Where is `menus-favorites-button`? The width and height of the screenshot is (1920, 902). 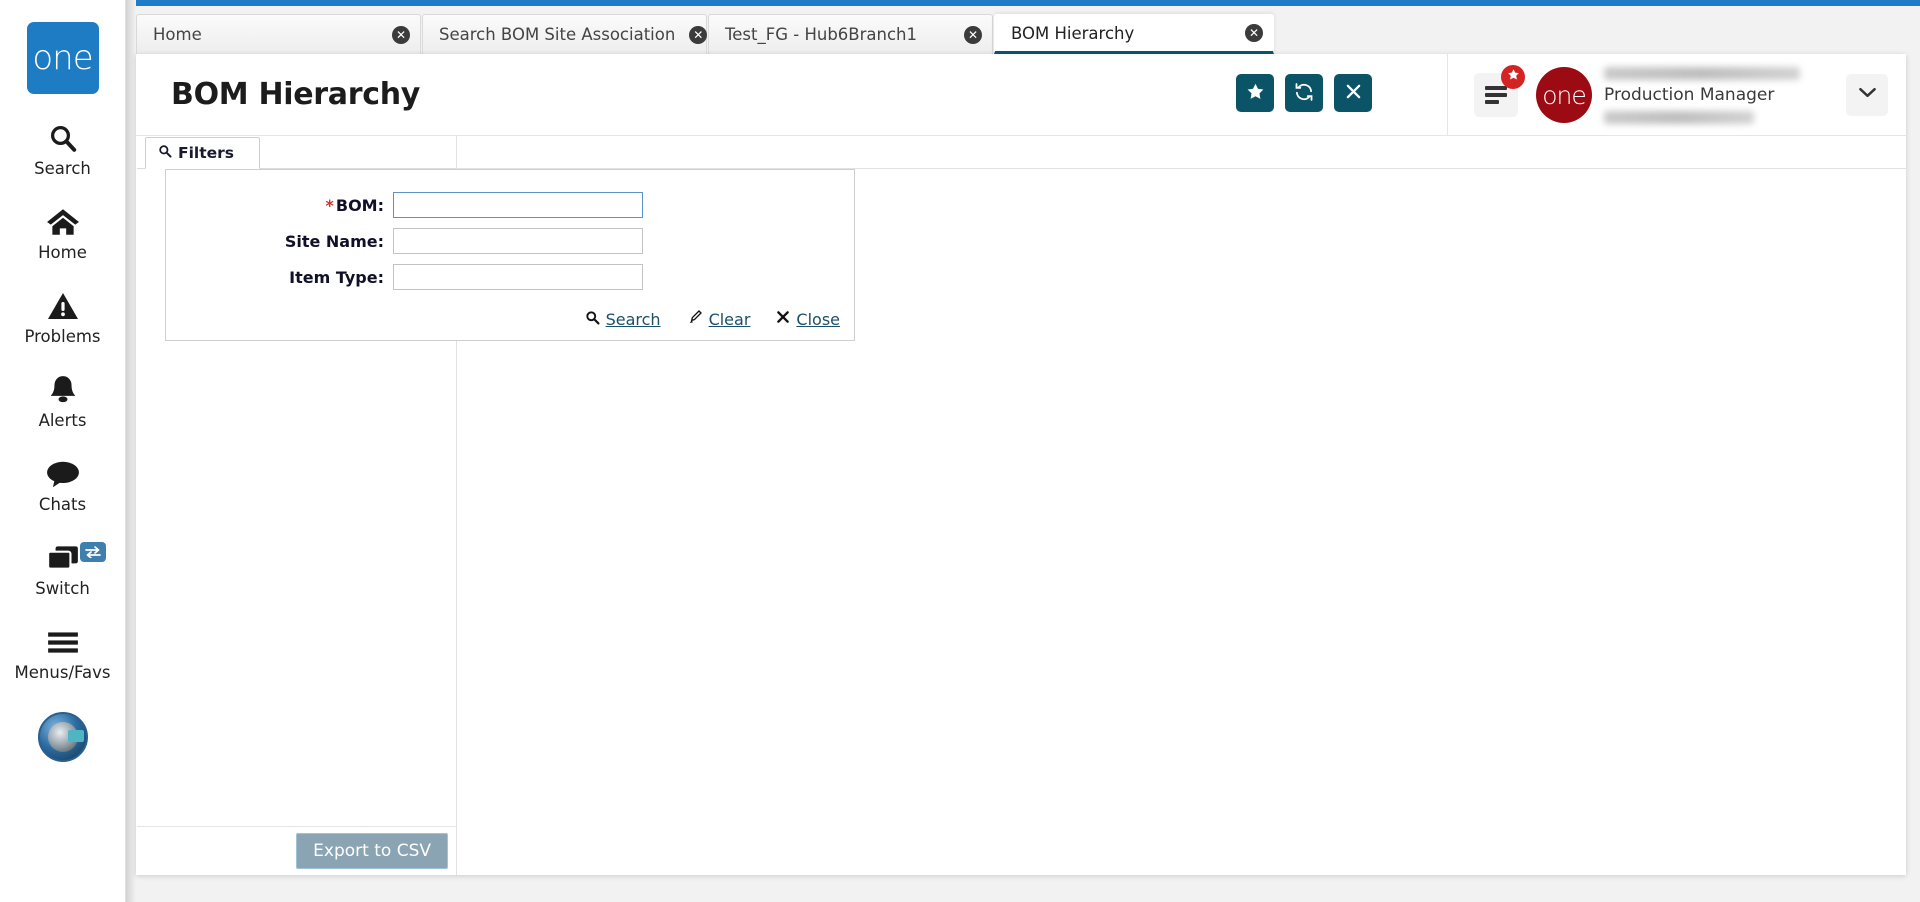 menus-favorites-button is located at coordinates (1499, 91).